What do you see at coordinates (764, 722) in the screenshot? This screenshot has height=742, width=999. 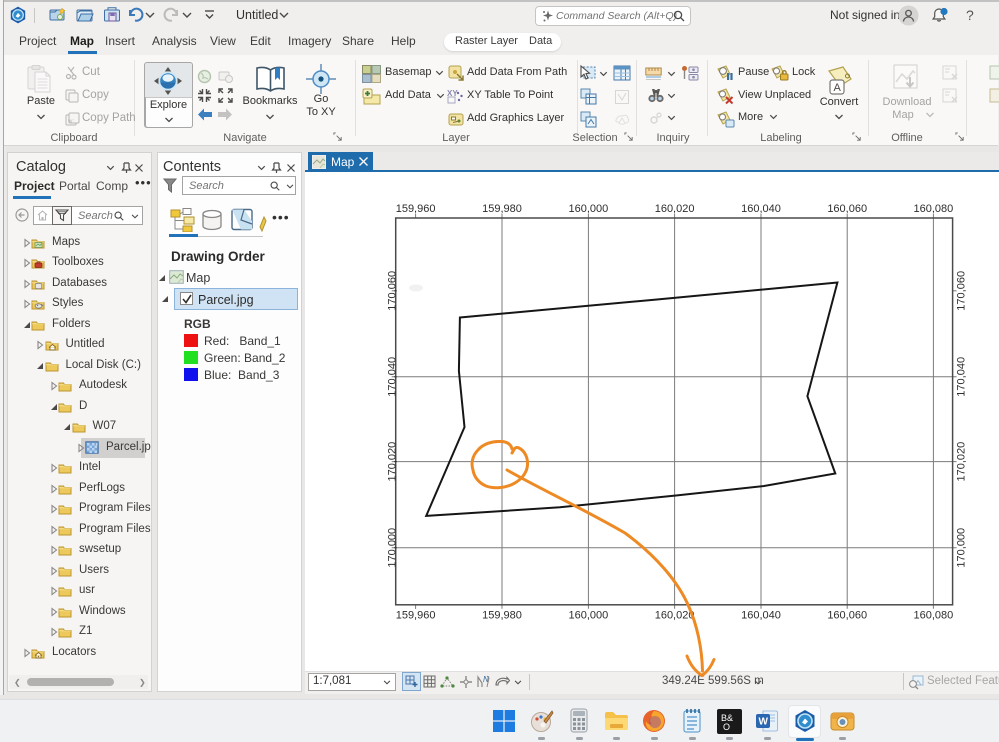 I see `svg-text: W` at bounding box center [764, 722].